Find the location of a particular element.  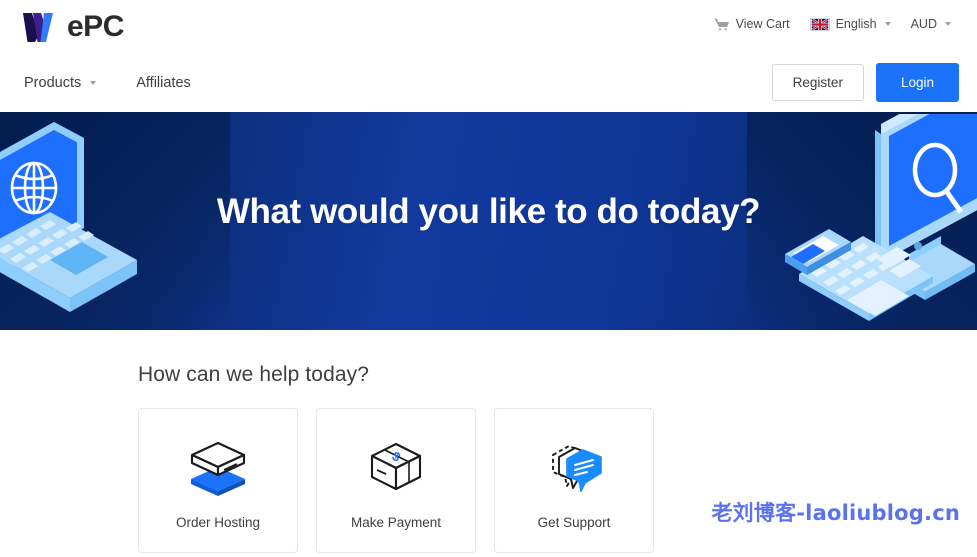

language-label: English is located at coordinates (856, 24).